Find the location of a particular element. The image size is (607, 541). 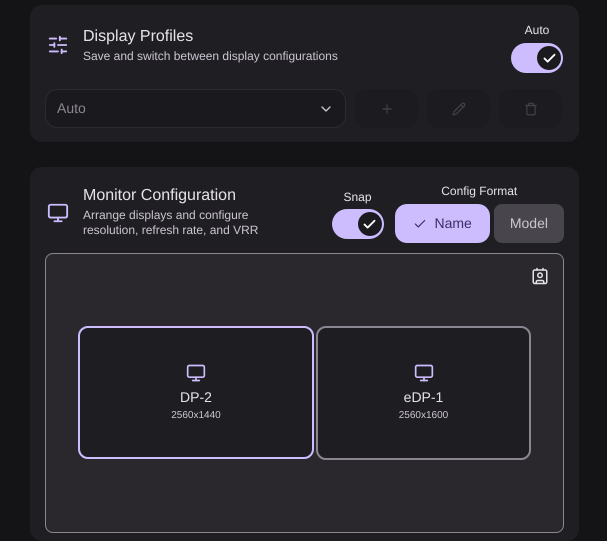

trash-icon is located at coordinates (531, 109).